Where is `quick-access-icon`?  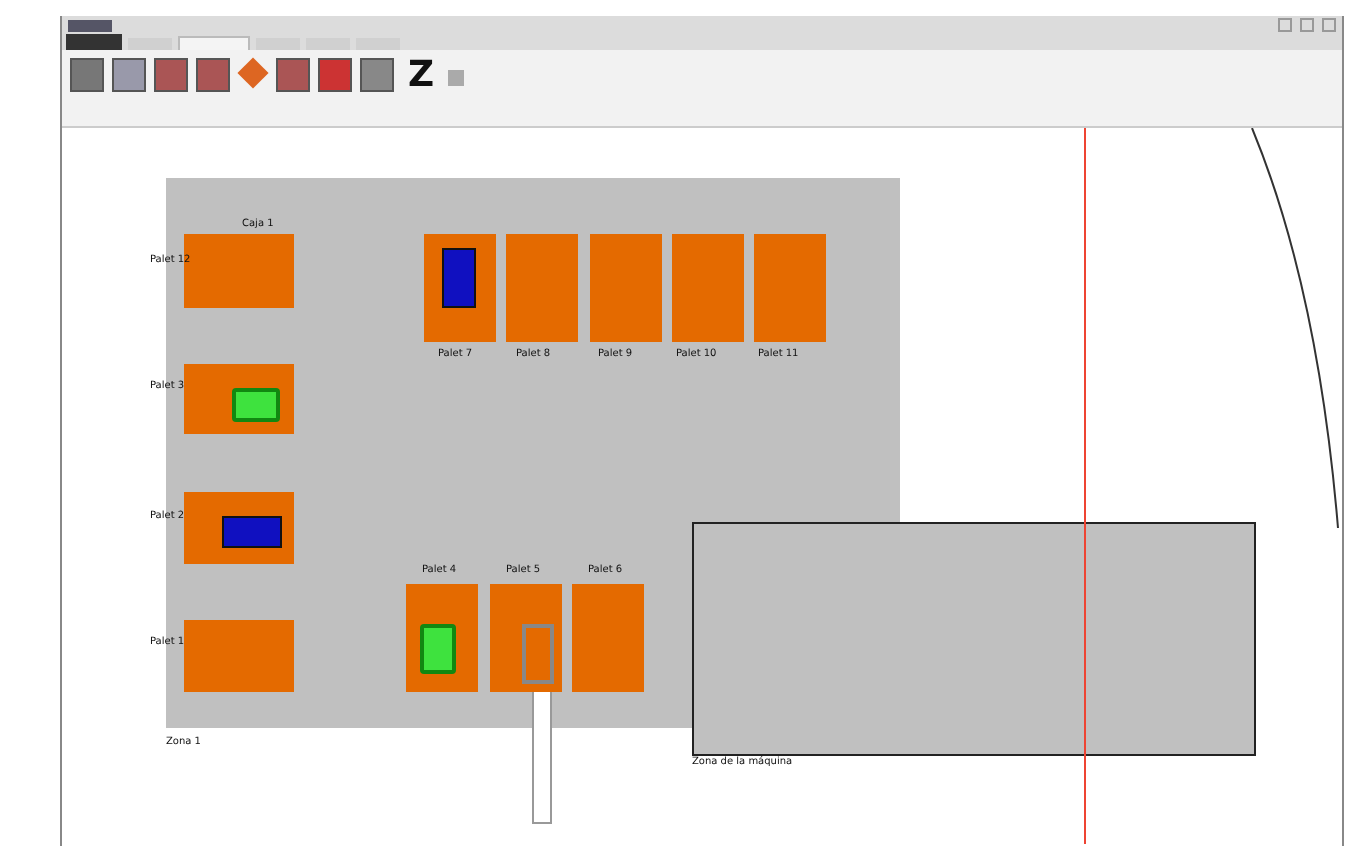 quick-access-icon is located at coordinates (90, 25).